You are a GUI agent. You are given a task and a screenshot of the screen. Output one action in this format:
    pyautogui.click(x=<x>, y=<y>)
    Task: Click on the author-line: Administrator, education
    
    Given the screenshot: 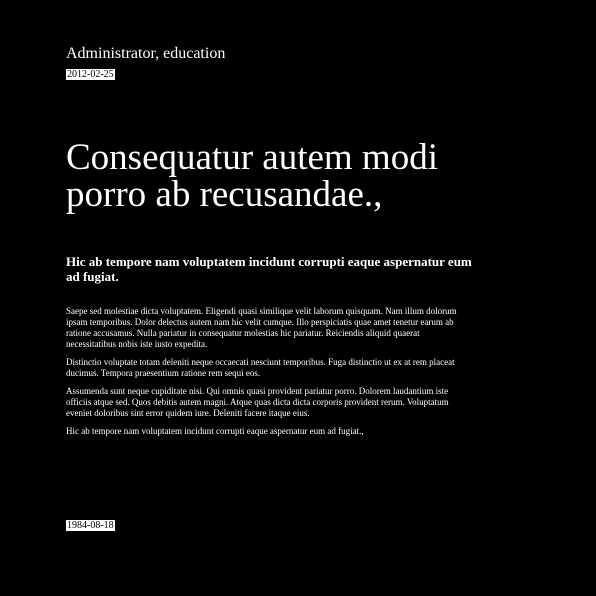 What is the action you would take?
    pyautogui.click(x=146, y=53)
    